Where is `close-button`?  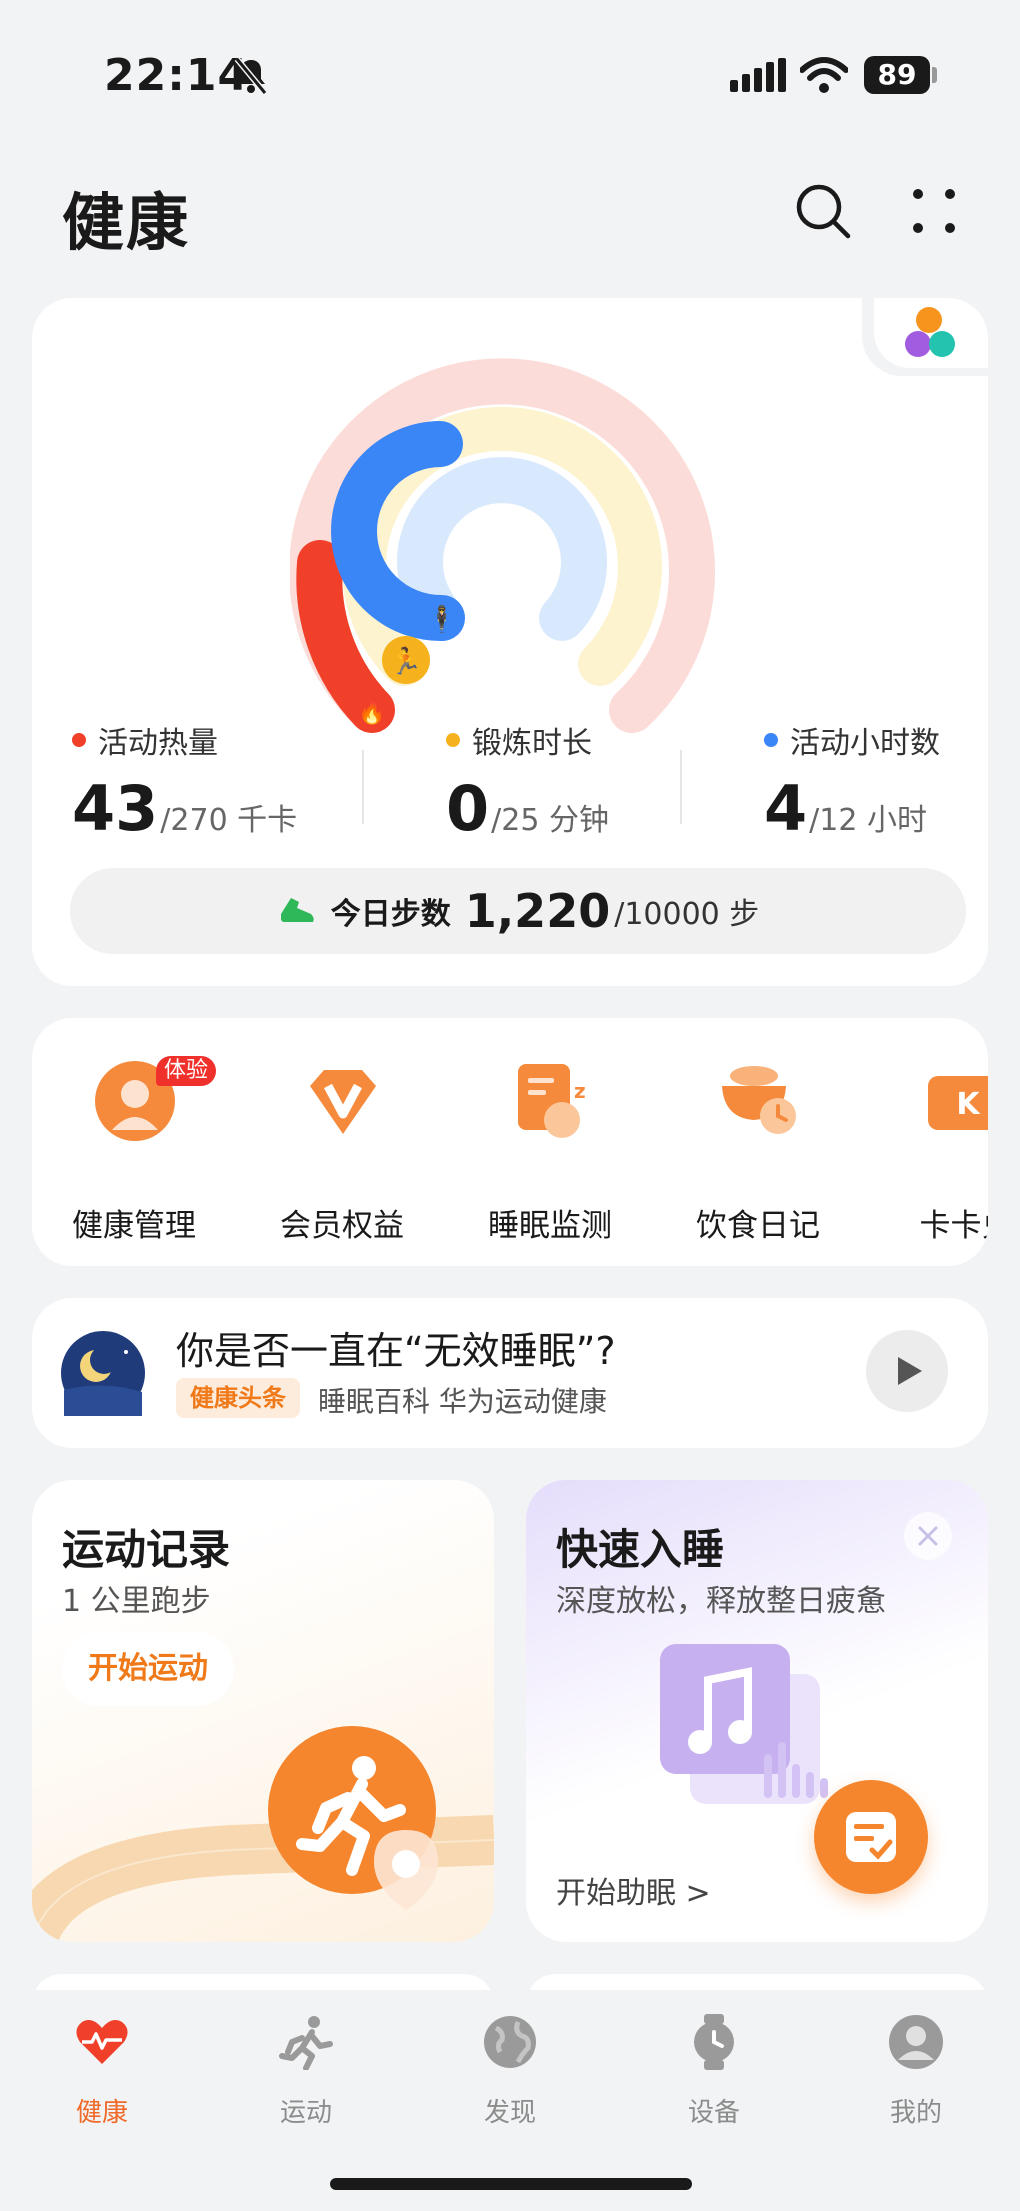 close-button is located at coordinates (928, 1536).